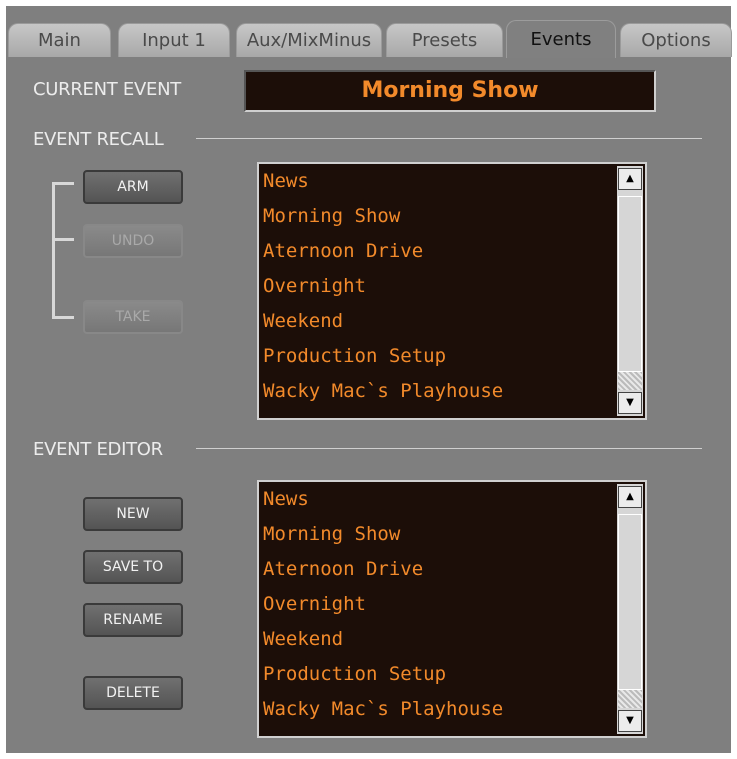  I want to click on event-editor-title: EVENT EDITOR, so click(98, 449).